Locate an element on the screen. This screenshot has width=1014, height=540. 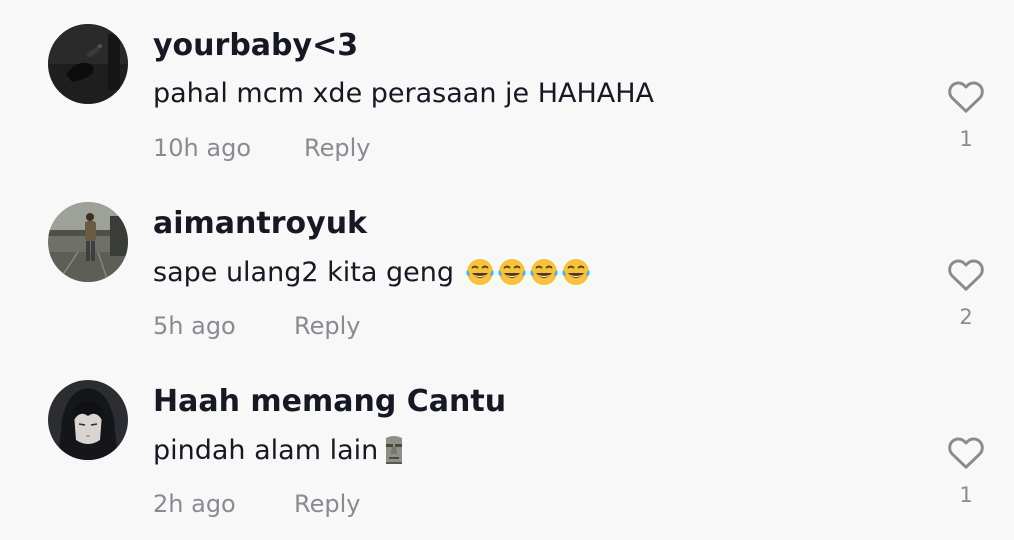
comment-username: yourbaby<3 is located at coordinates (255, 45).